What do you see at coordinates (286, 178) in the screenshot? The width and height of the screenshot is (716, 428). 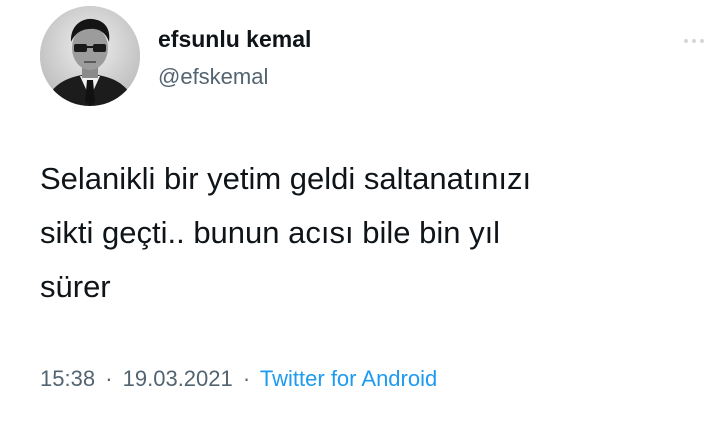 I see `tweet-text-line: Selanikli bir yetim geldi saltanatınızı` at bounding box center [286, 178].